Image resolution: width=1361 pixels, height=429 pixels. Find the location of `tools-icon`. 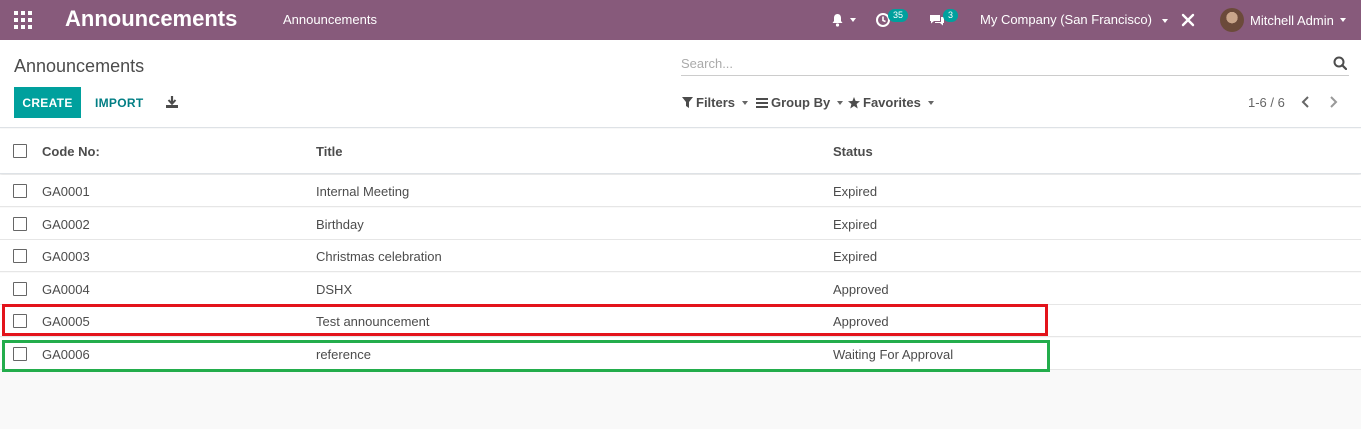

tools-icon is located at coordinates (1188, 20).